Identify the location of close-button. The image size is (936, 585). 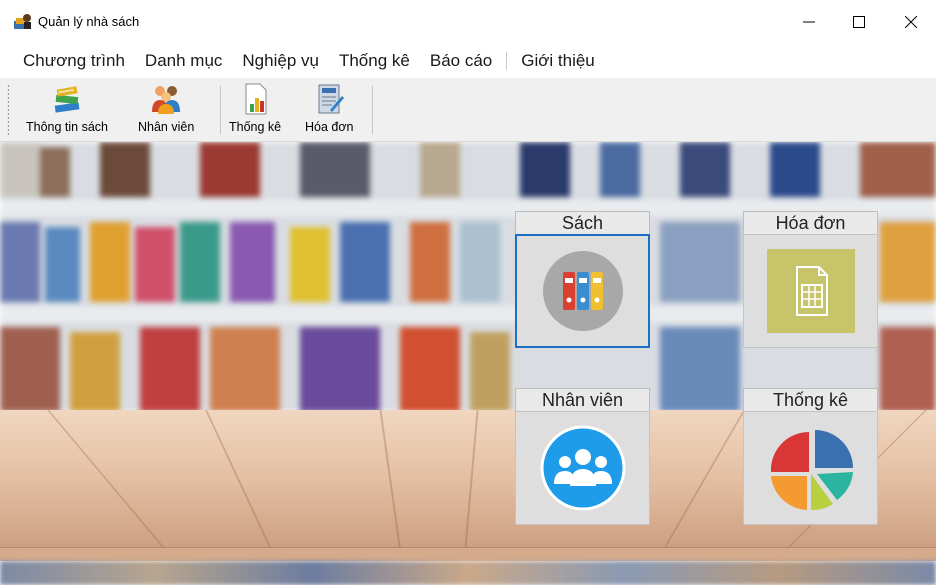
(911, 22).